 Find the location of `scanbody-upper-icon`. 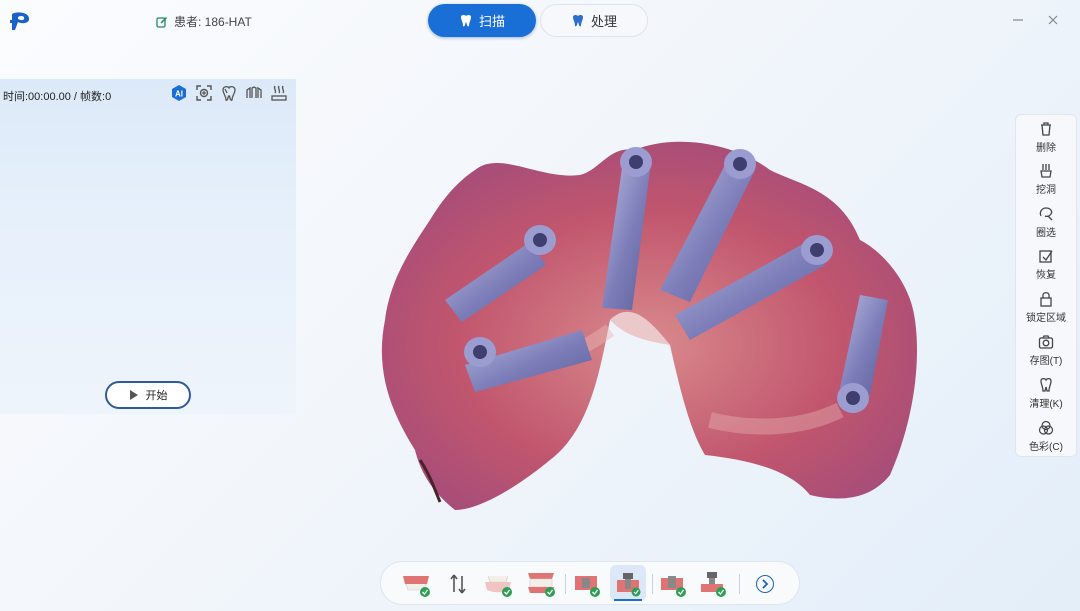

scanbody-upper-icon is located at coordinates (586, 584).